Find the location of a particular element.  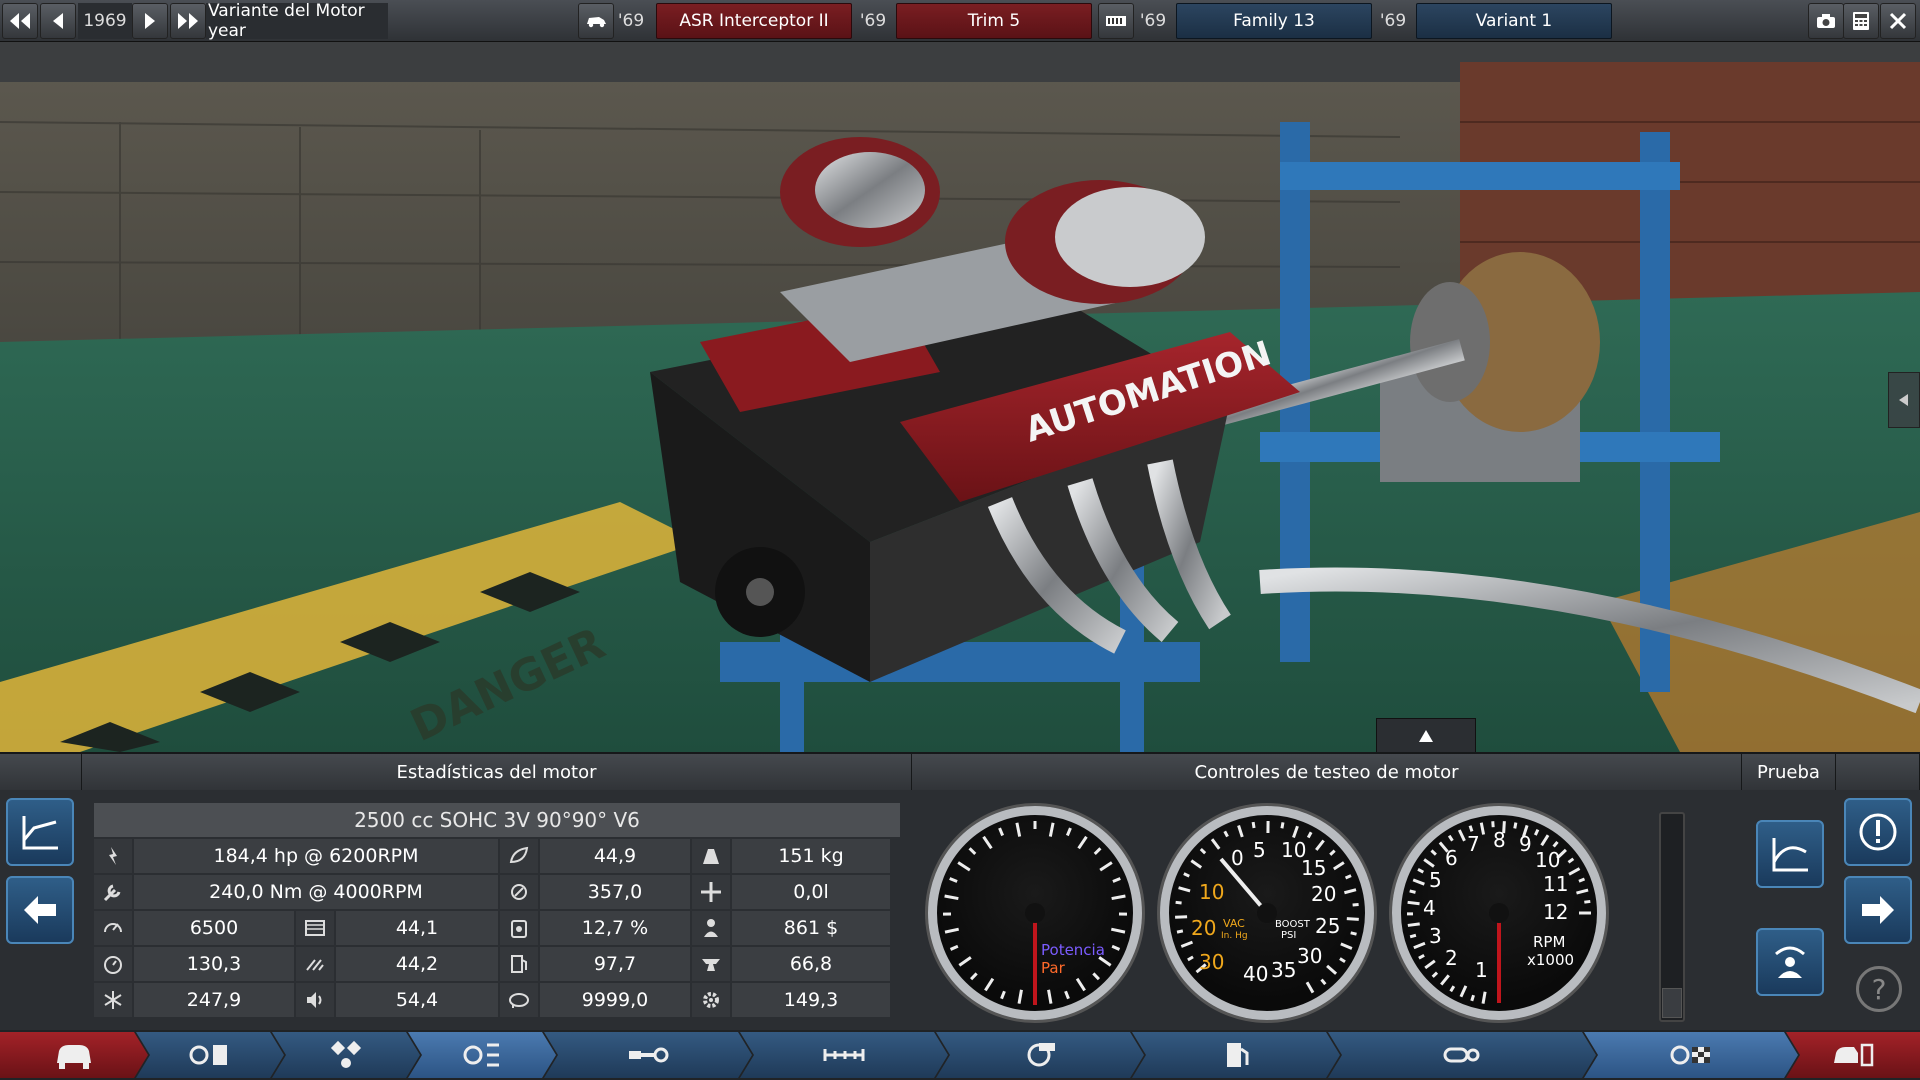

calculator-icon is located at coordinates (1861, 21).